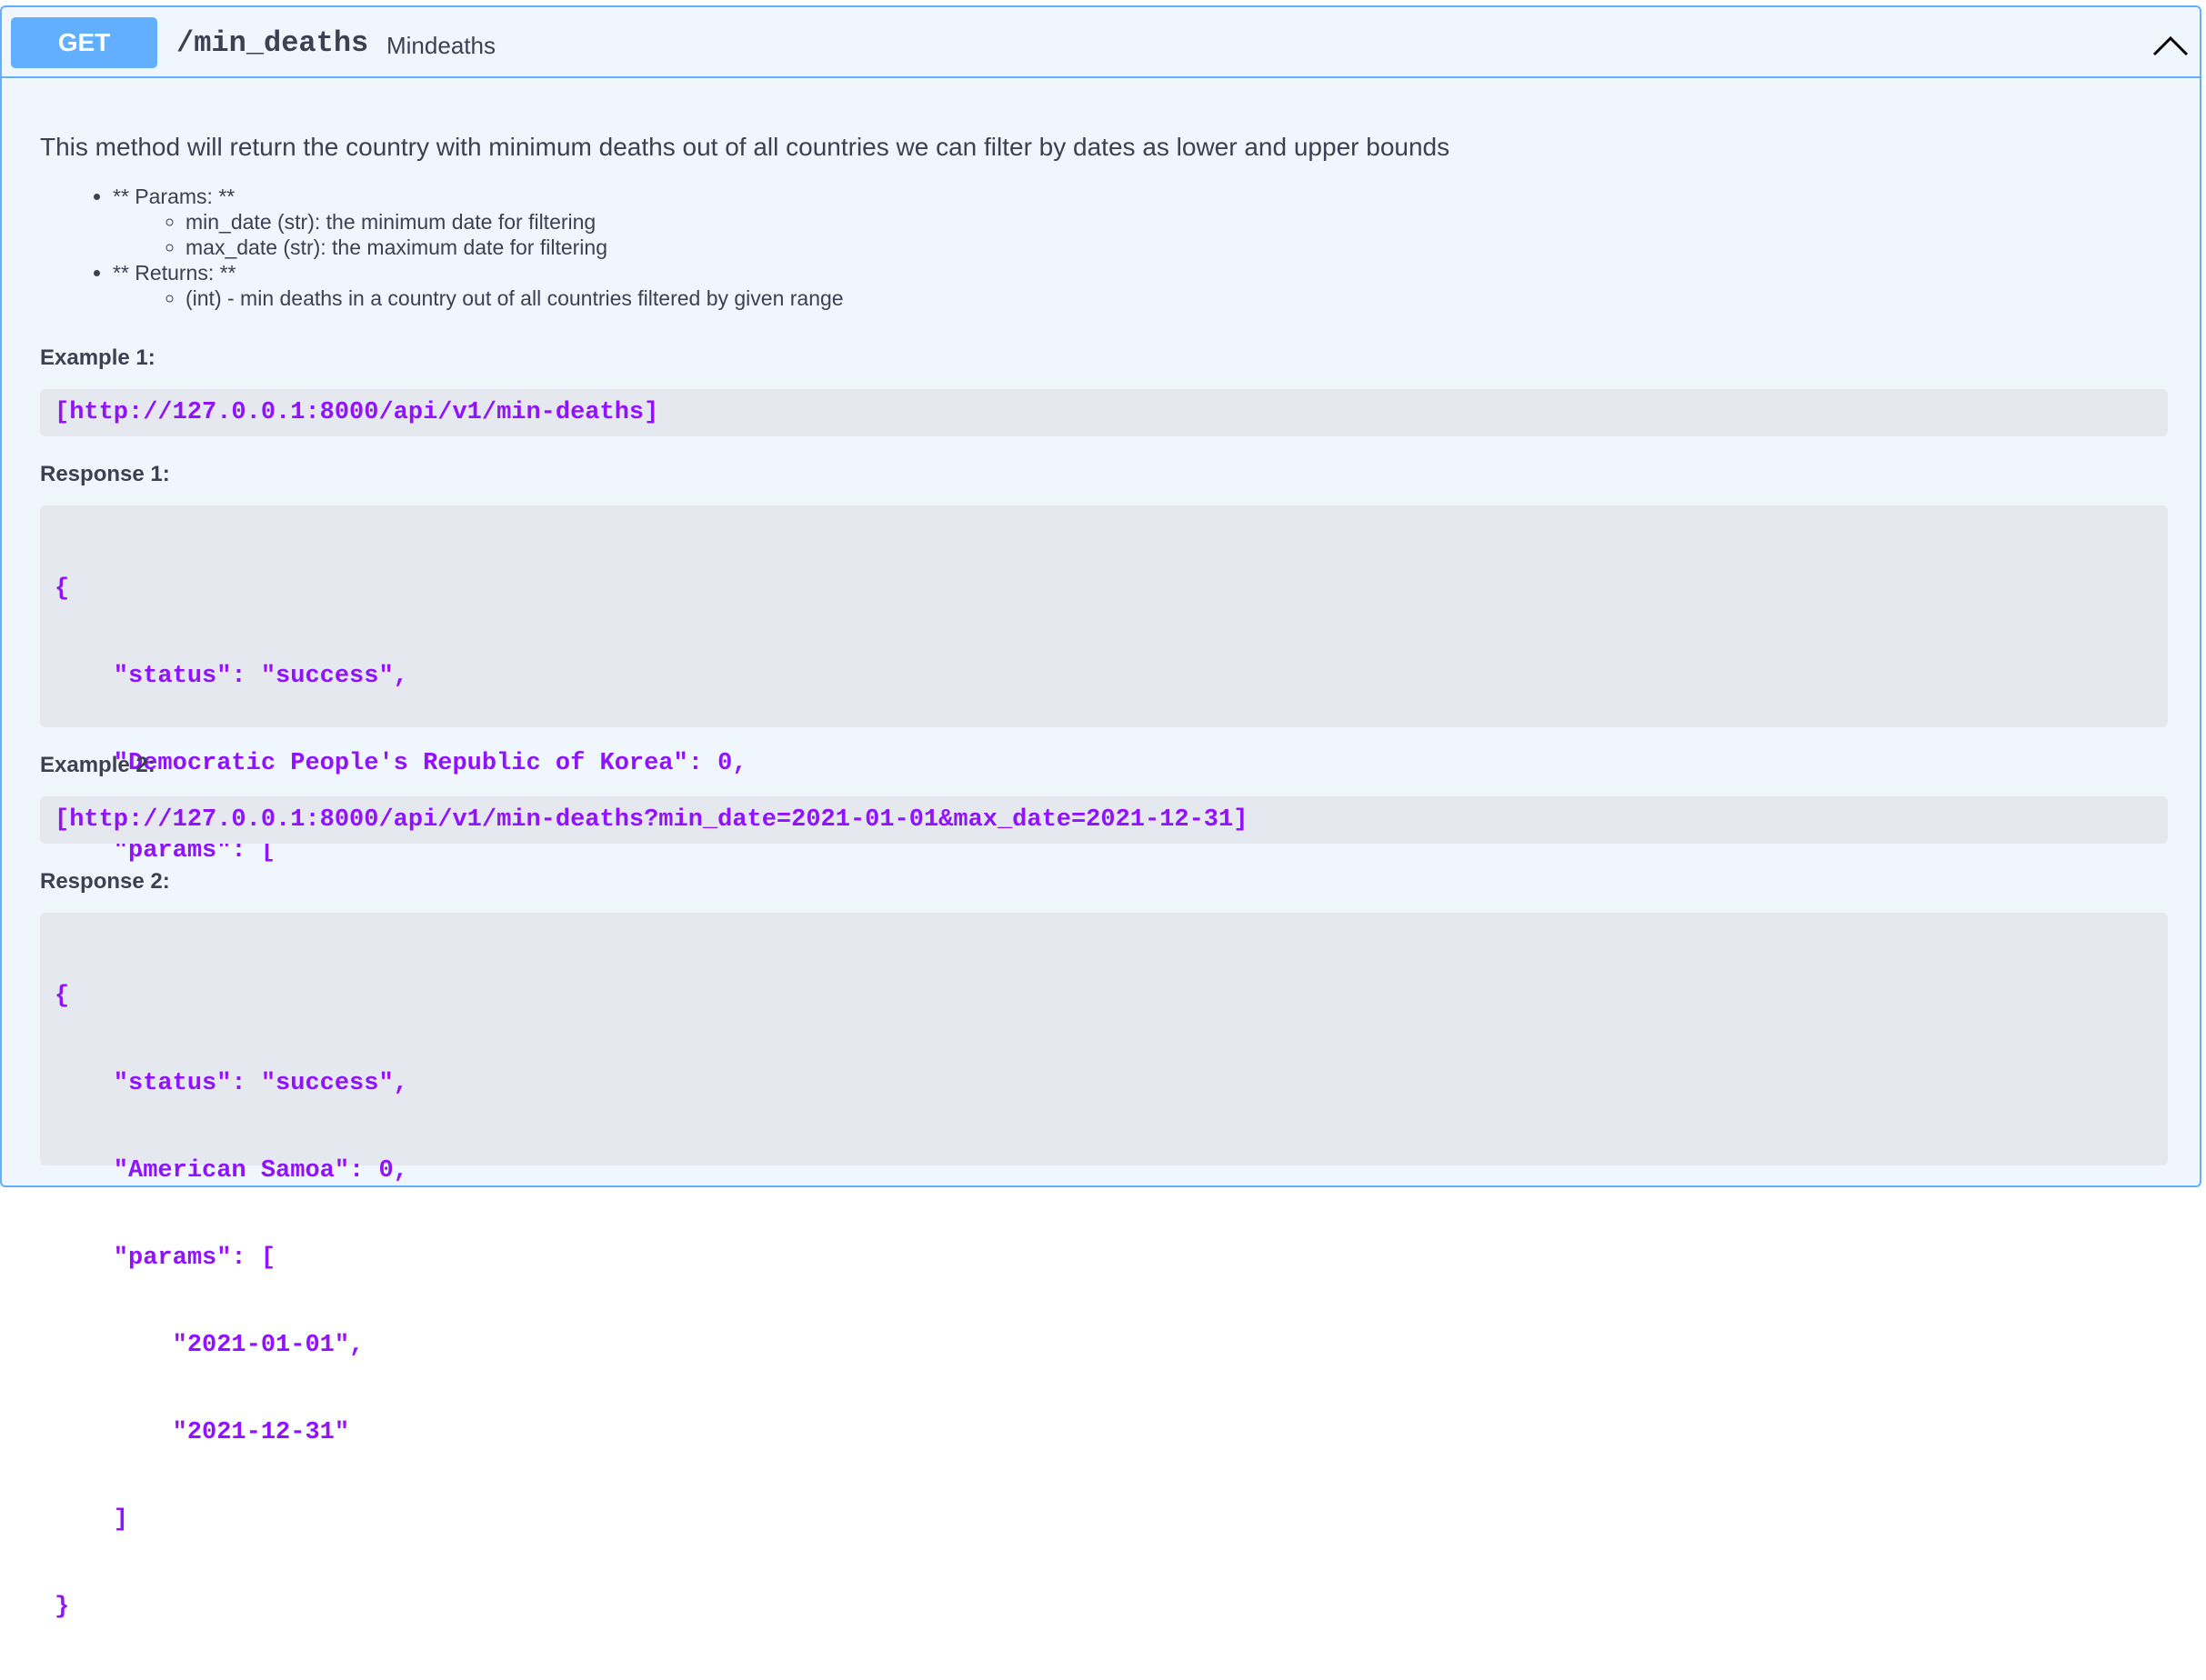  I want to click on code-line: "American Samoa": 0,, so click(231, 1171).